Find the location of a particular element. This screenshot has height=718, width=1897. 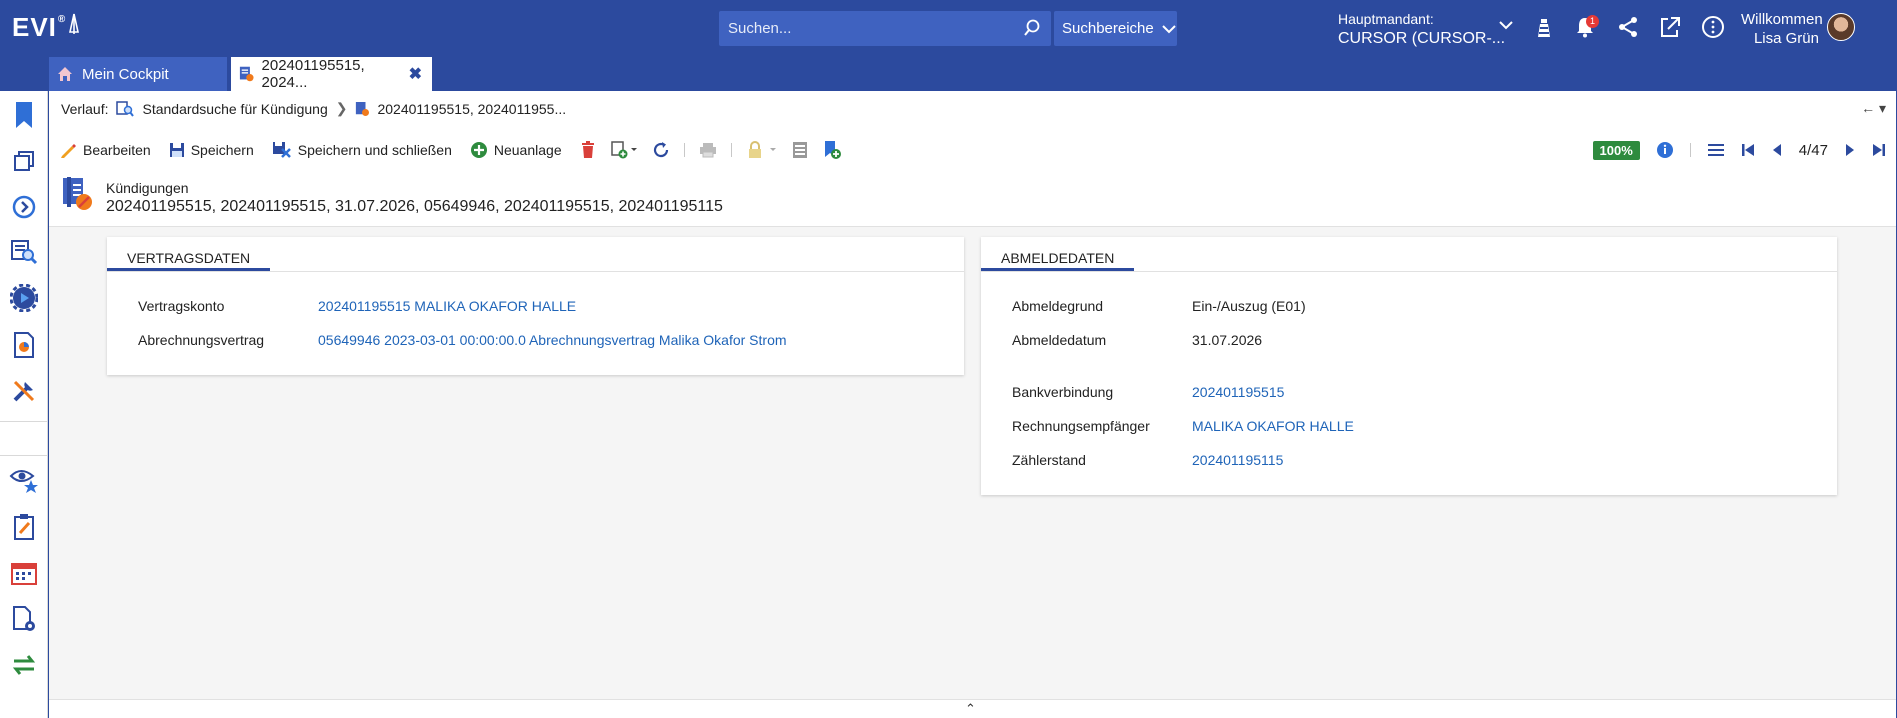

tab-vertragsdaten: VERTRAGSDATEN is located at coordinates (189, 254).